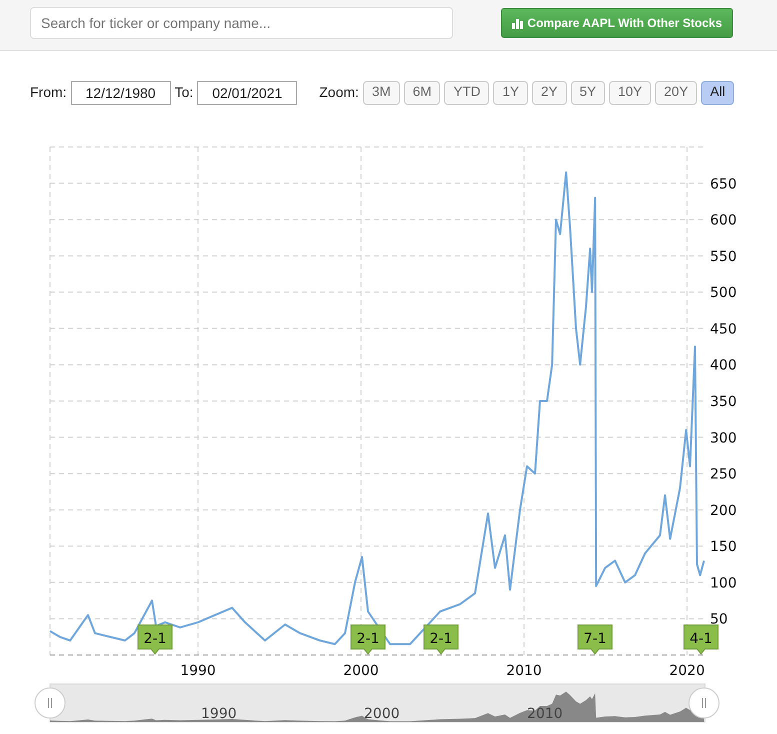 This screenshot has height=734, width=777. I want to click on from-label: From:, so click(48, 92).